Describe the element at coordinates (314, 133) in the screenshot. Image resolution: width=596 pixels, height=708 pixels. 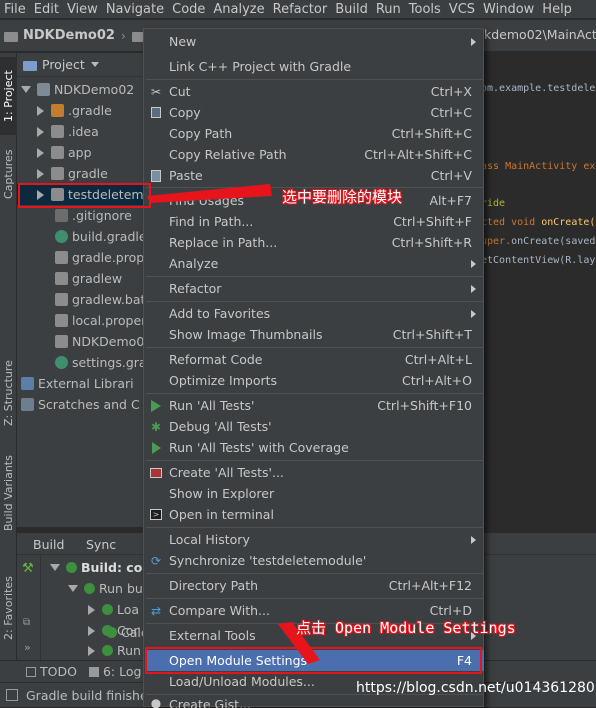
I see `menu-item-copy-path: Copy Path Ctrl+Shift+C` at that location.